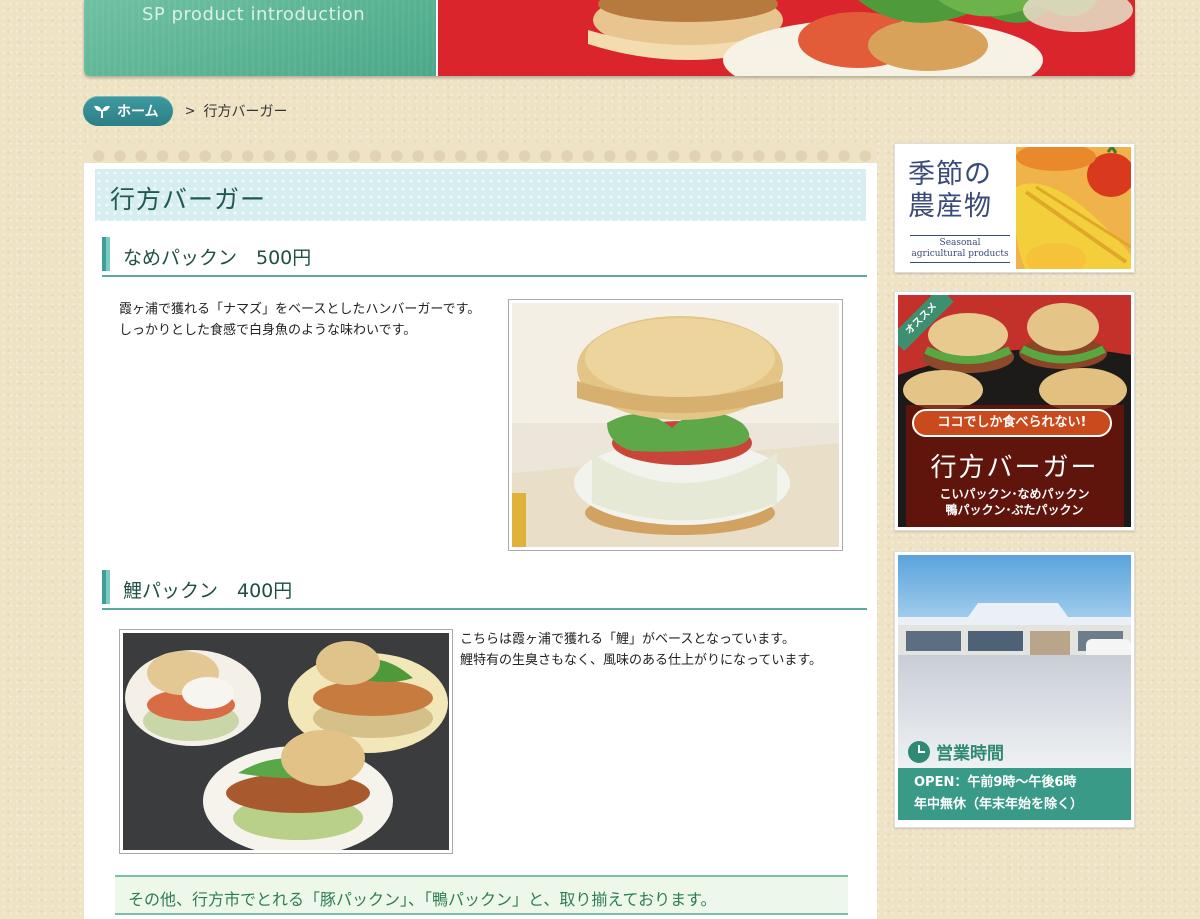 This screenshot has height=919, width=1200. What do you see at coordinates (245, 112) in the screenshot?
I see `breadcrumb-current: 行方バーガー` at bounding box center [245, 112].